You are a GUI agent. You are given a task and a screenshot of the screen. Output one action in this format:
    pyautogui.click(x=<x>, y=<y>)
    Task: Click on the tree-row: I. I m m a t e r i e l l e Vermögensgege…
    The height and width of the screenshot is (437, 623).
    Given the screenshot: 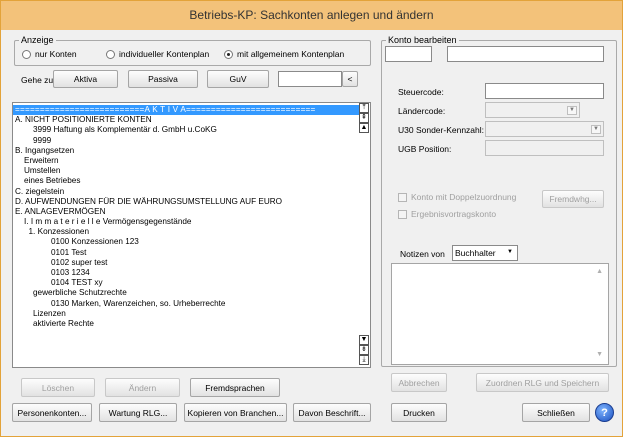 What is the action you would take?
    pyautogui.click(x=186, y=222)
    